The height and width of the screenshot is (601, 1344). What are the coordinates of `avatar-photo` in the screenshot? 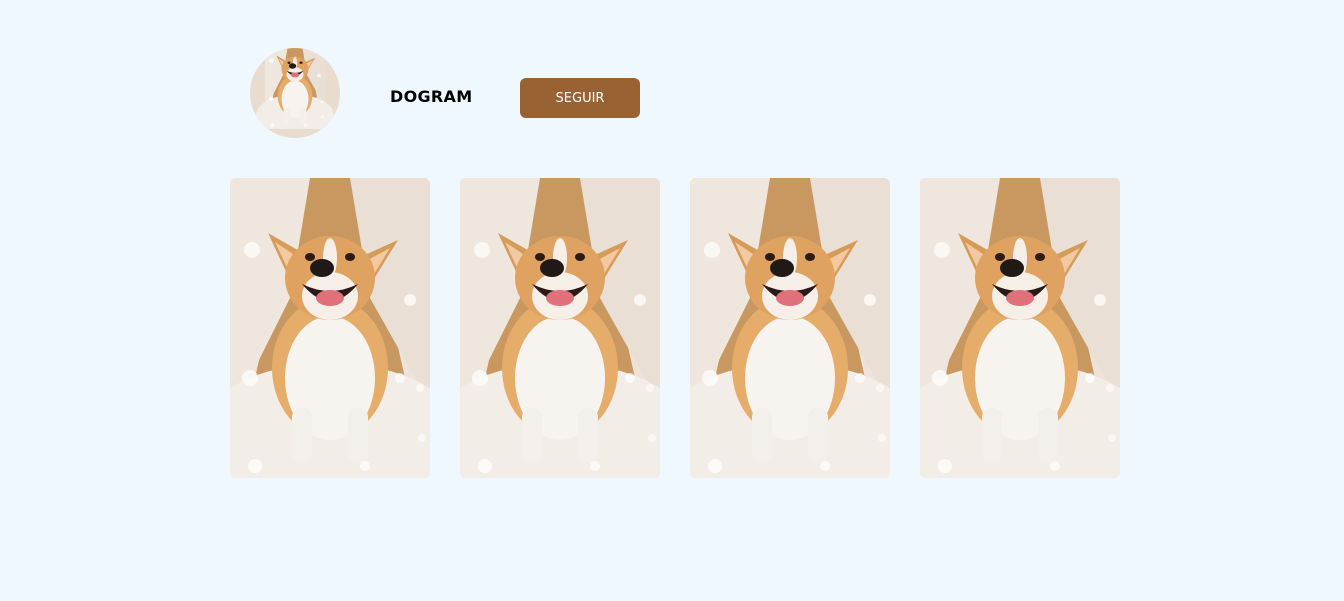 It's located at (295, 93).